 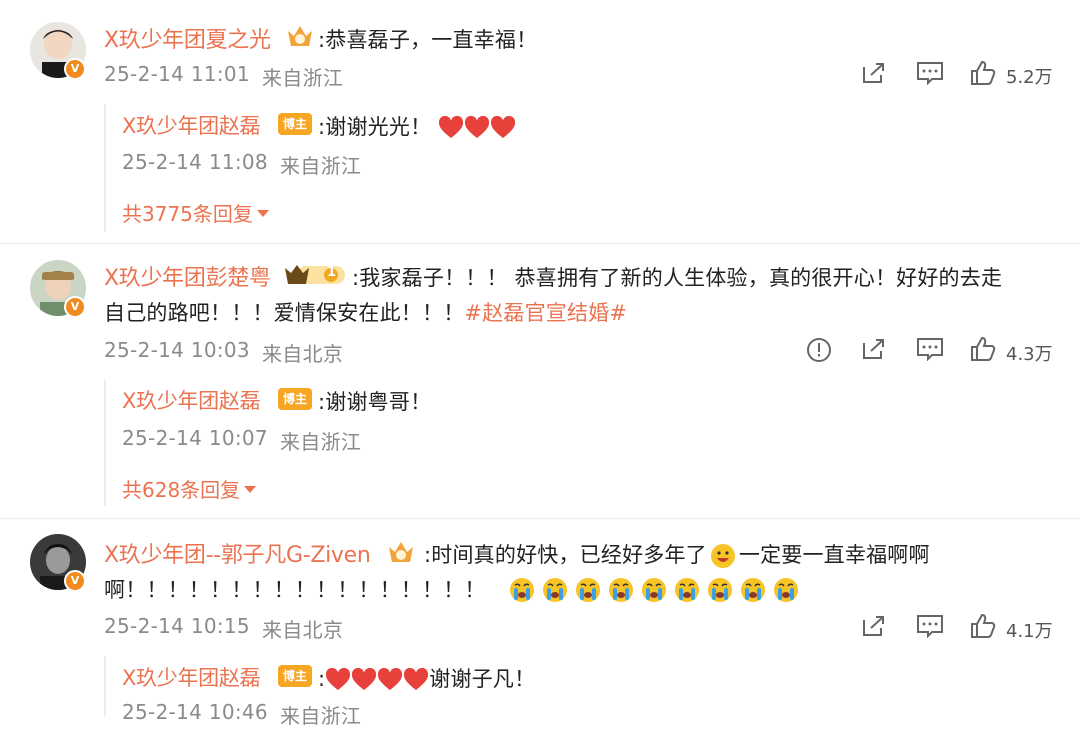 What do you see at coordinates (545, 313) in the screenshot?
I see `hashtag-link: #赵磊官宣结婚#` at bounding box center [545, 313].